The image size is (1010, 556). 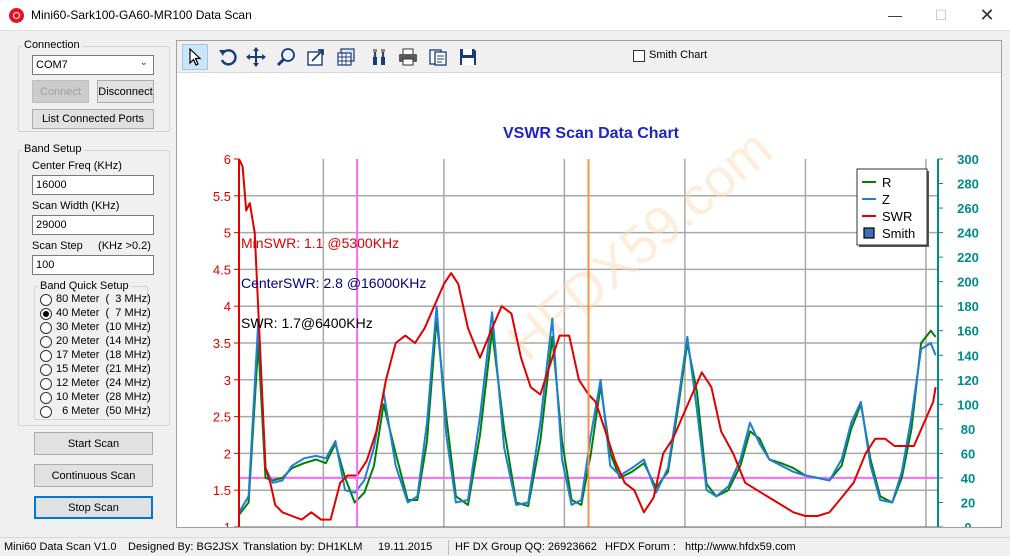 I want to click on y-right-tick-label: 140, so click(x=968, y=355).